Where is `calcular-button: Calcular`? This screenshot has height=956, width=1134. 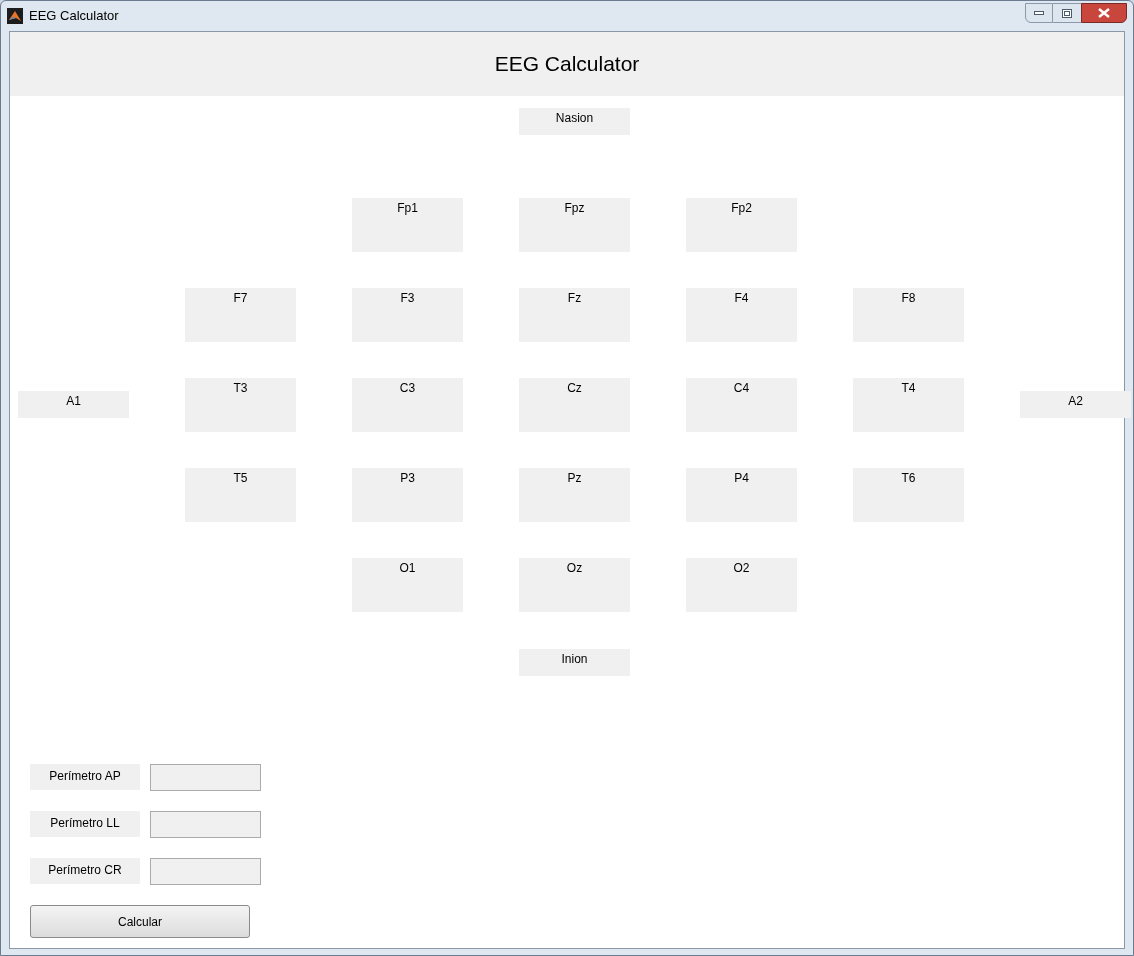 calcular-button: Calcular is located at coordinates (140, 921).